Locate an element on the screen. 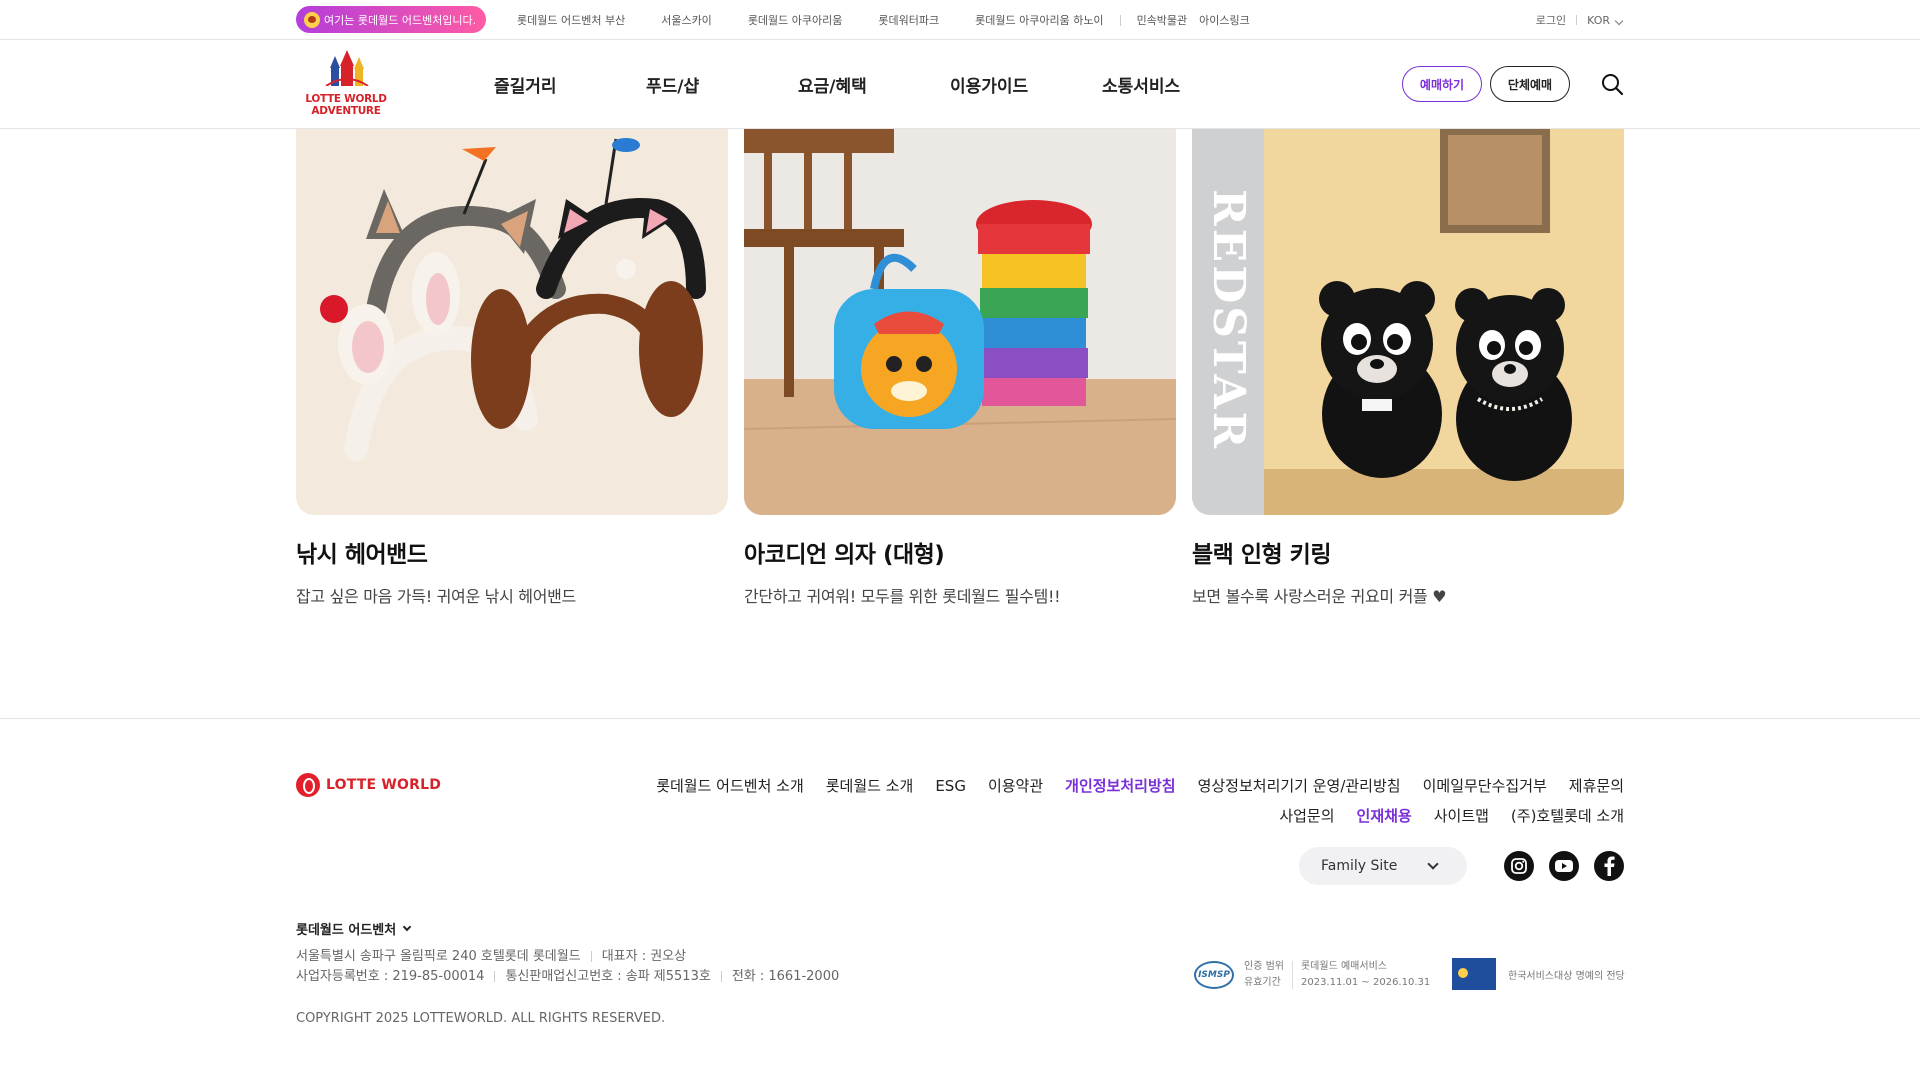 The image size is (1920, 1080). current-site-pill: 여기는 롯데월드 어드벤처입니다. is located at coordinates (391, 19).